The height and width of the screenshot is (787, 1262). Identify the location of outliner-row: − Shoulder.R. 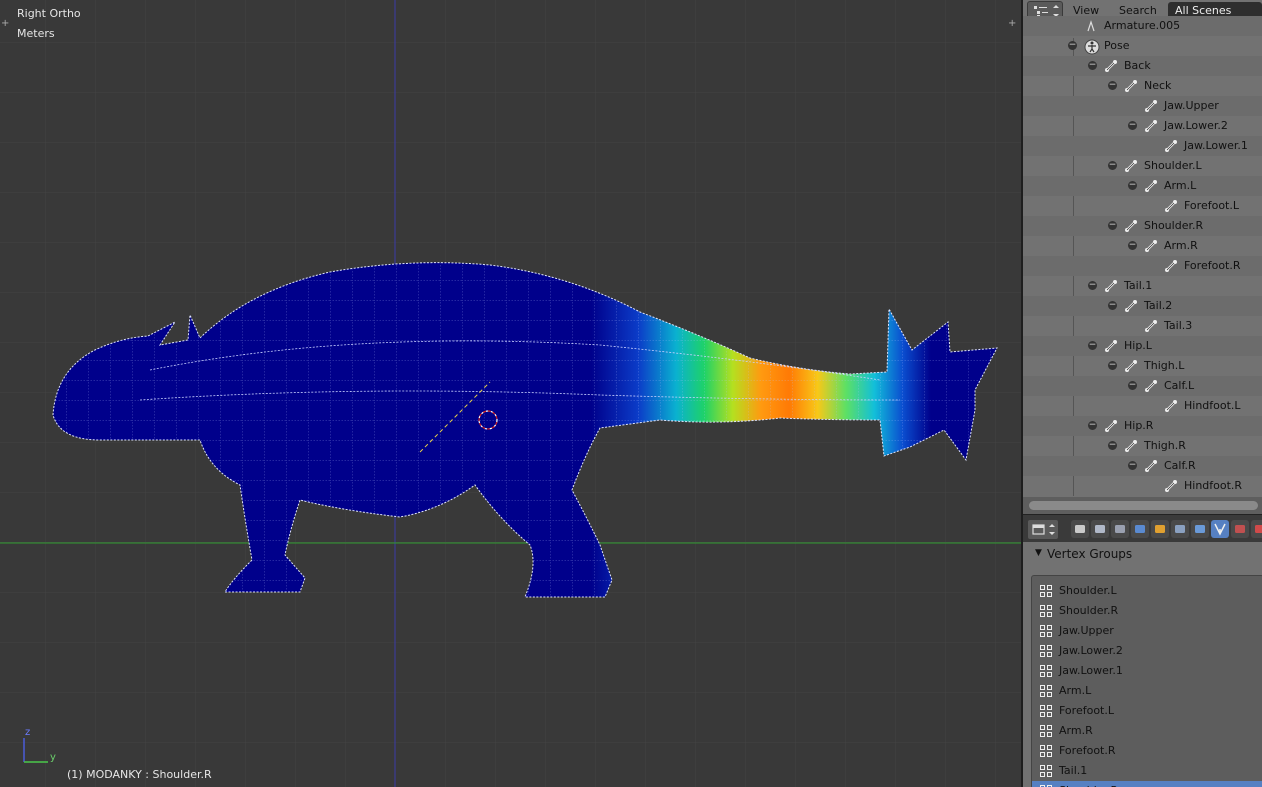
(1142, 226).